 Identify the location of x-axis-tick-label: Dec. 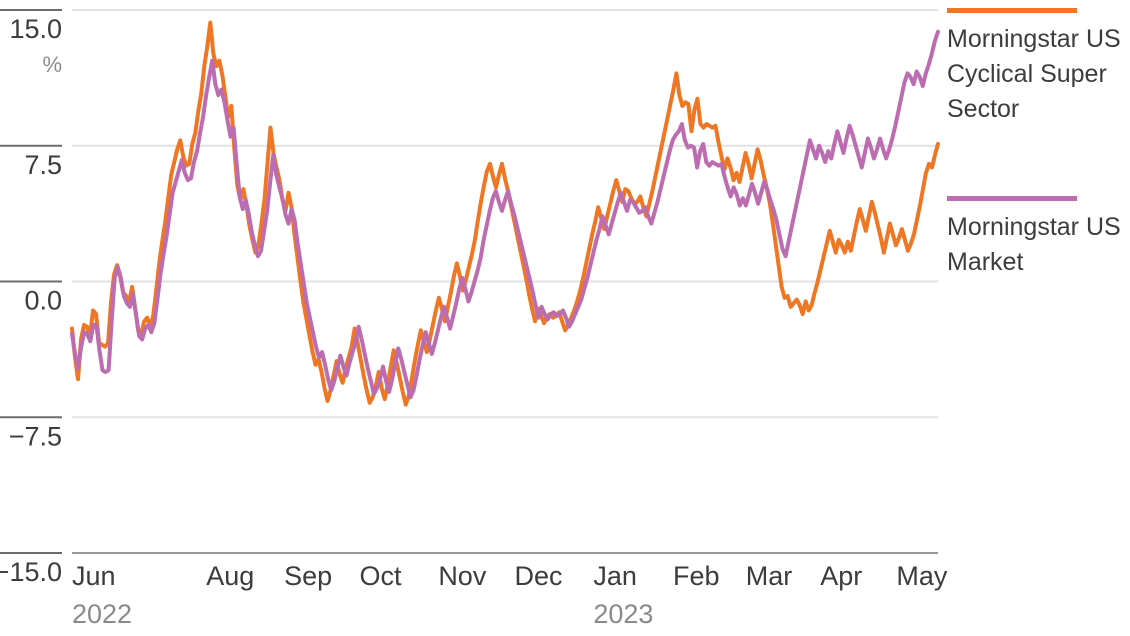
(539, 576).